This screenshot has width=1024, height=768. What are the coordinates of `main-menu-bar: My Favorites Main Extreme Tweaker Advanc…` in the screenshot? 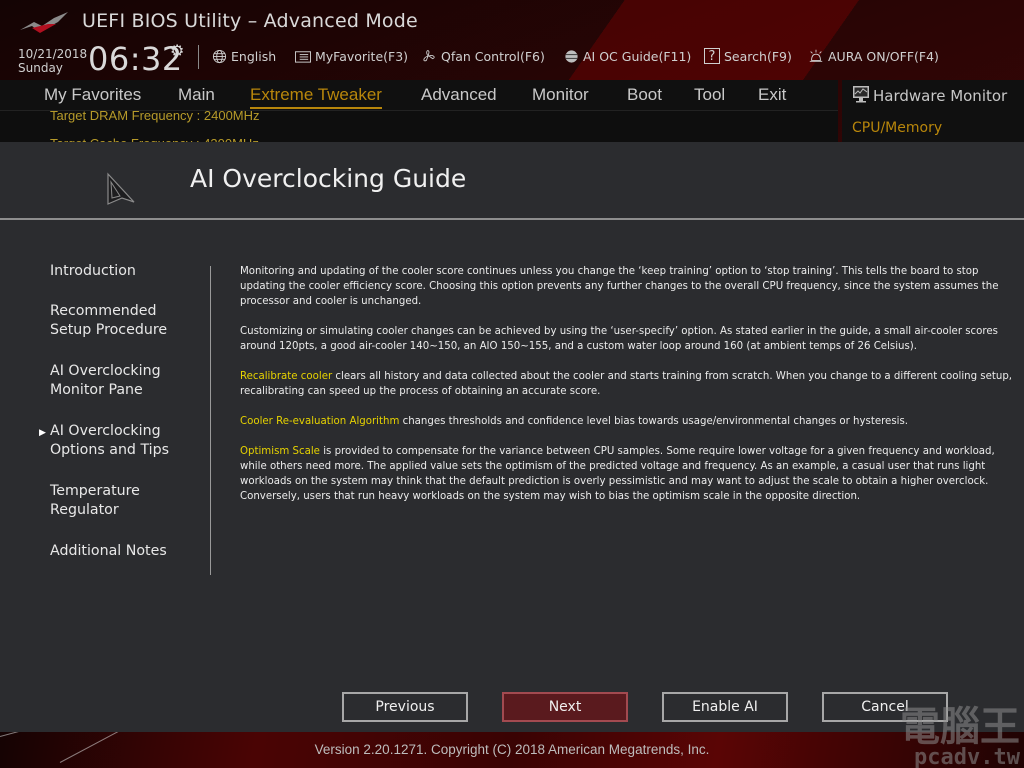 It's located at (419, 95).